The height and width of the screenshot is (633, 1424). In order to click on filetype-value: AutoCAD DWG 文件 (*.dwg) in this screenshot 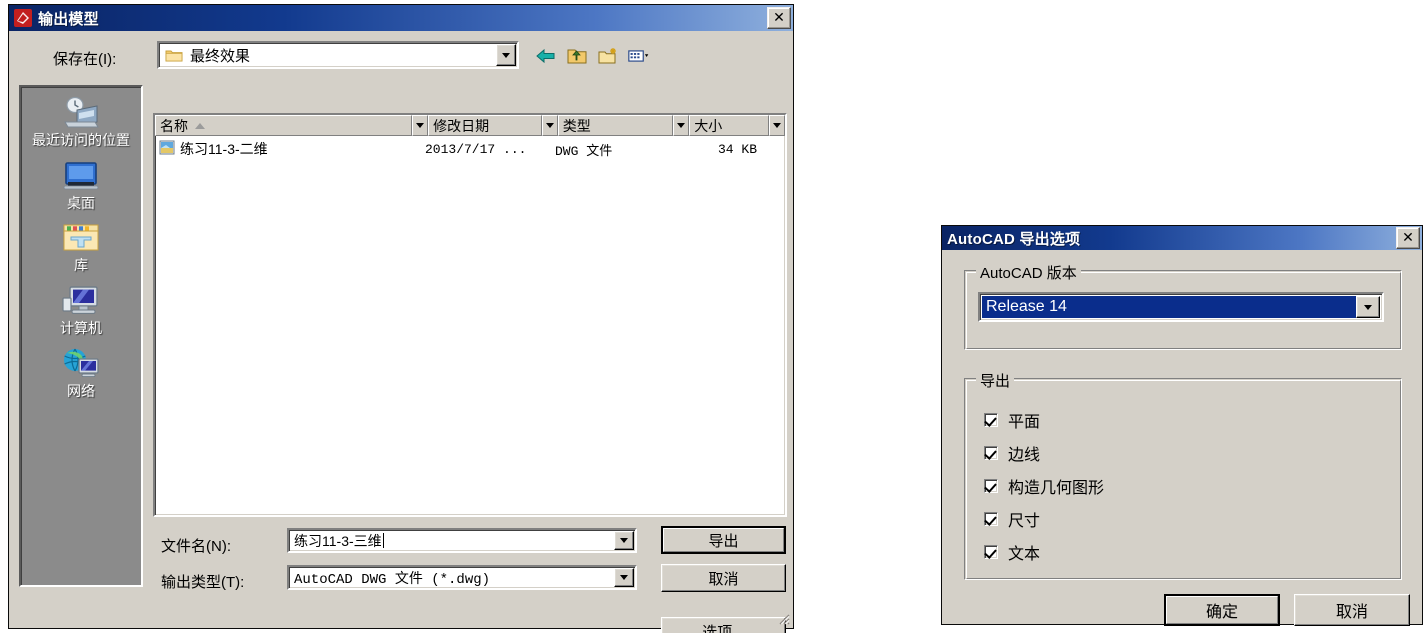, I will do `click(392, 579)`.